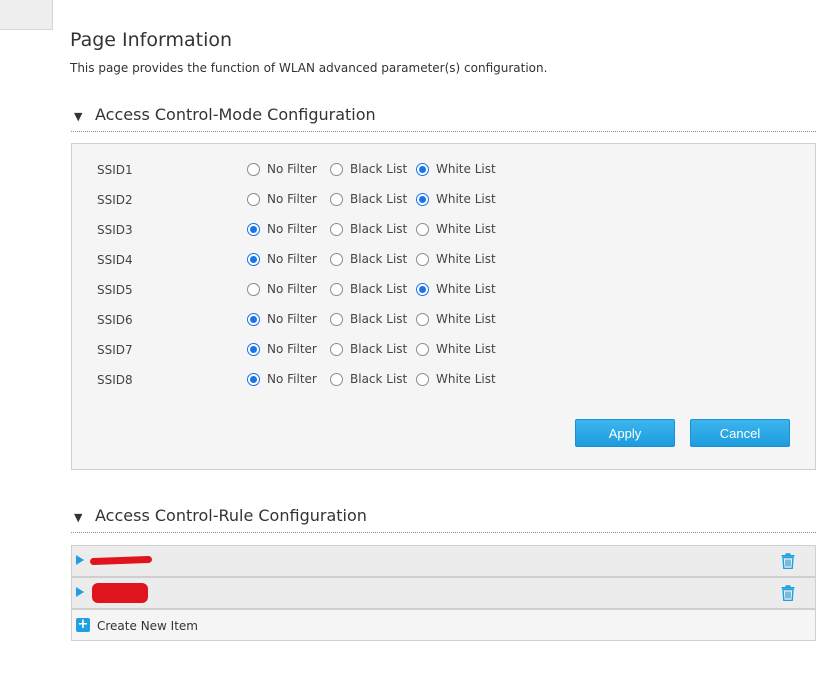  I want to click on mode-section-header: ▼ Access Control-Mode Configuration, so click(443, 118).